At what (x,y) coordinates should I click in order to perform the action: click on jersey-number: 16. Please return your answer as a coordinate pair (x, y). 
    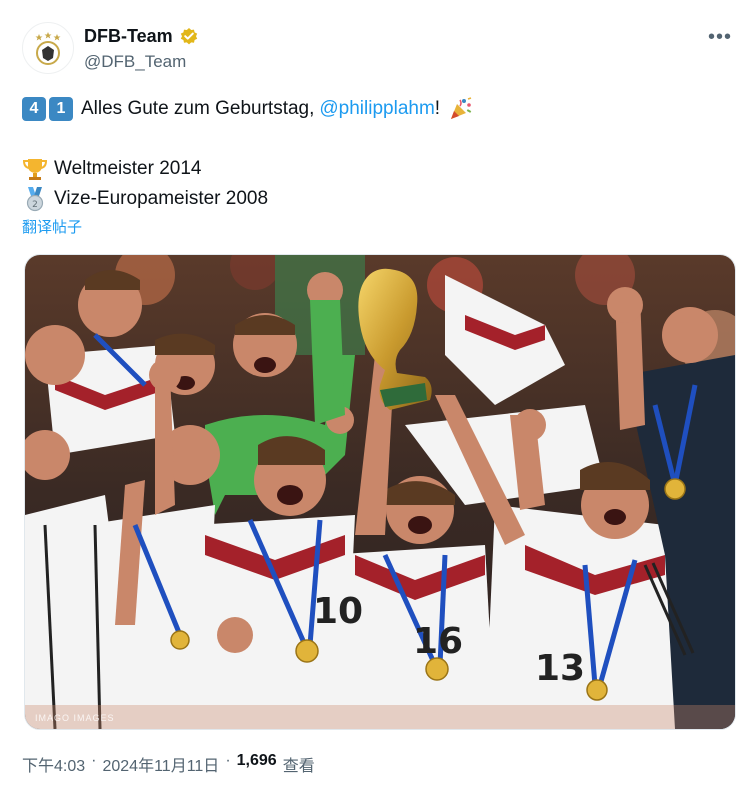
    Looking at the image, I should click on (438, 641).